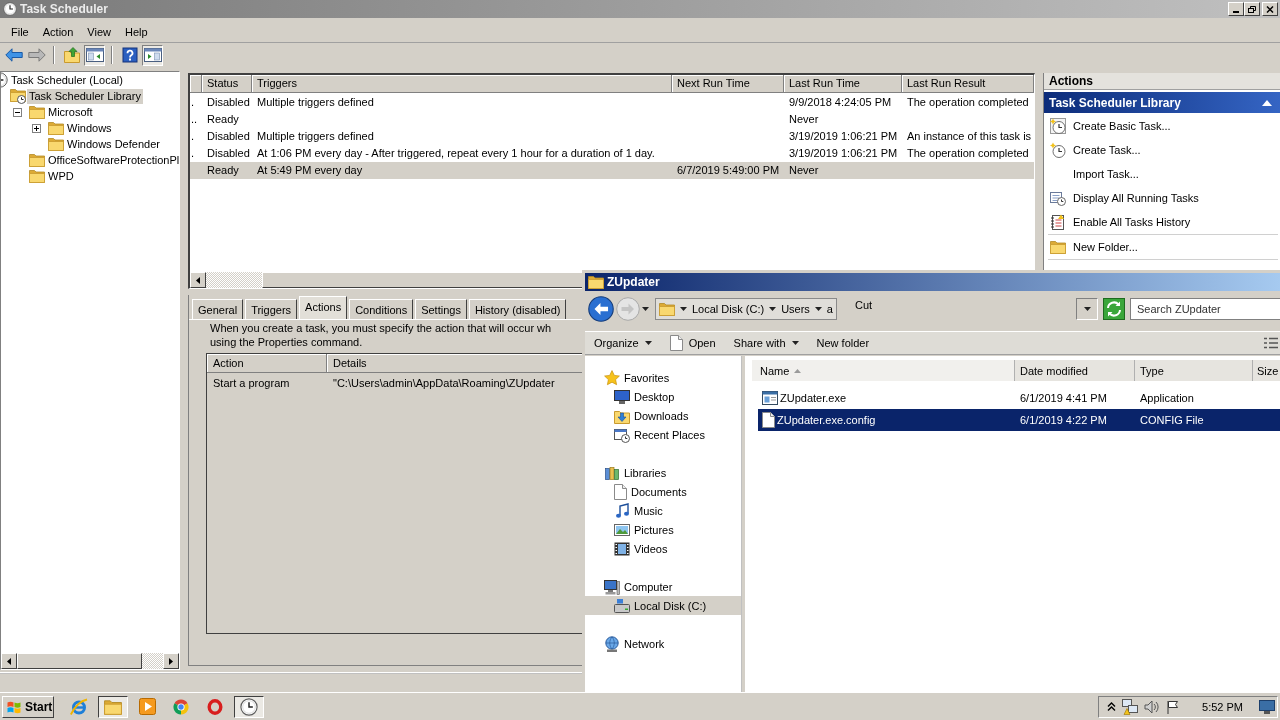 This screenshot has height=720, width=1280. Describe the element at coordinates (36, 128) in the screenshot. I see `expand-box-icon` at that location.